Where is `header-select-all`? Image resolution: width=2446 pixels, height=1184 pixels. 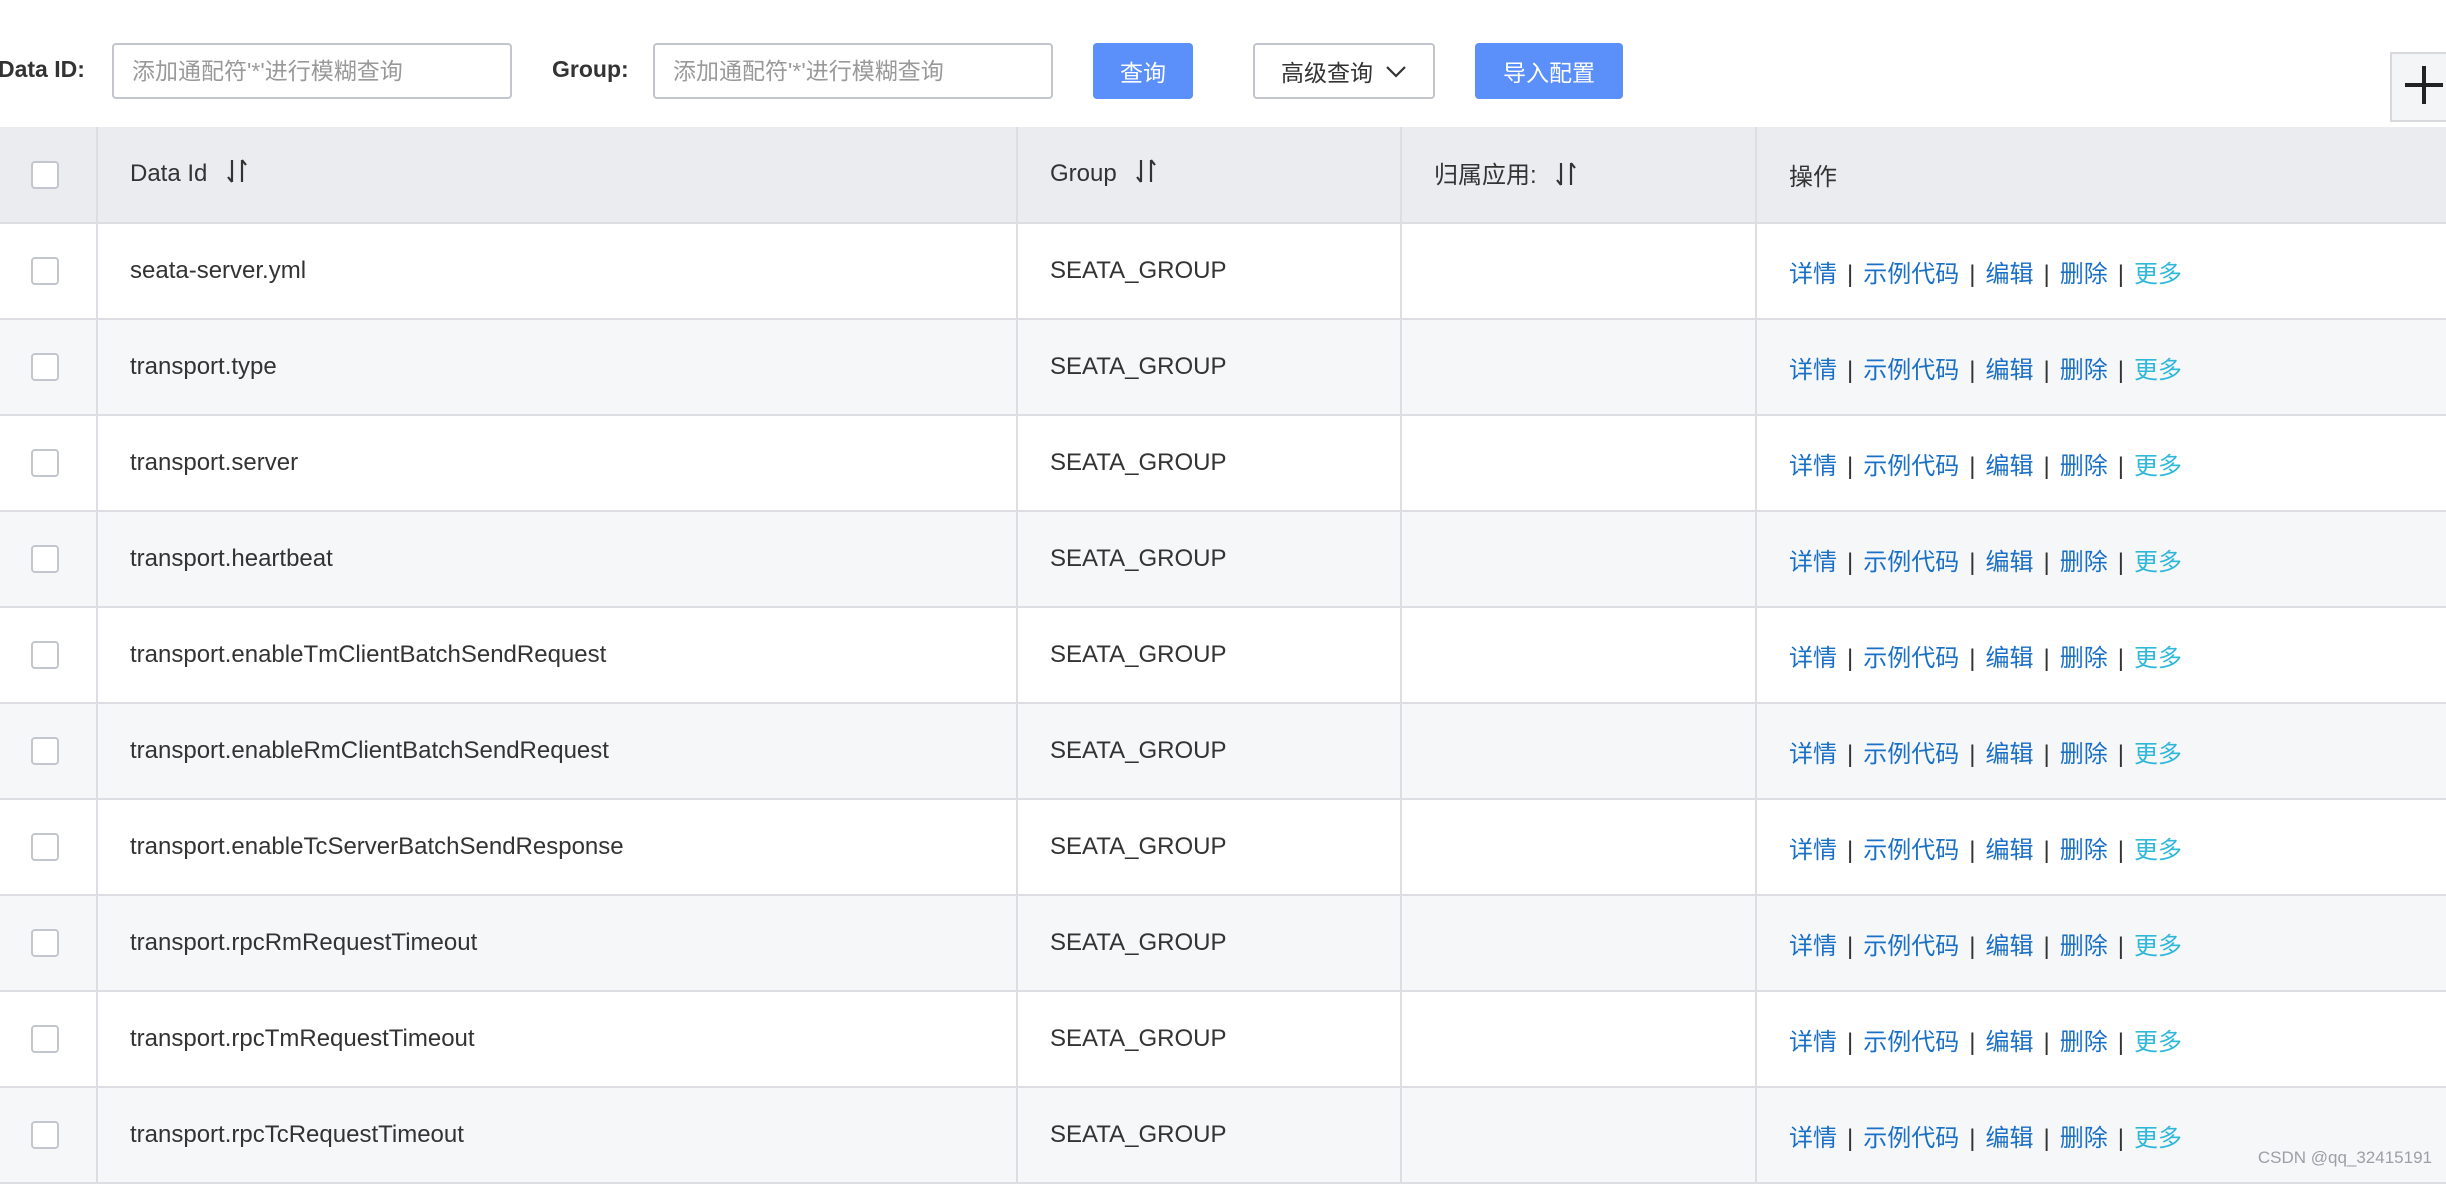 header-select-all is located at coordinates (49, 175).